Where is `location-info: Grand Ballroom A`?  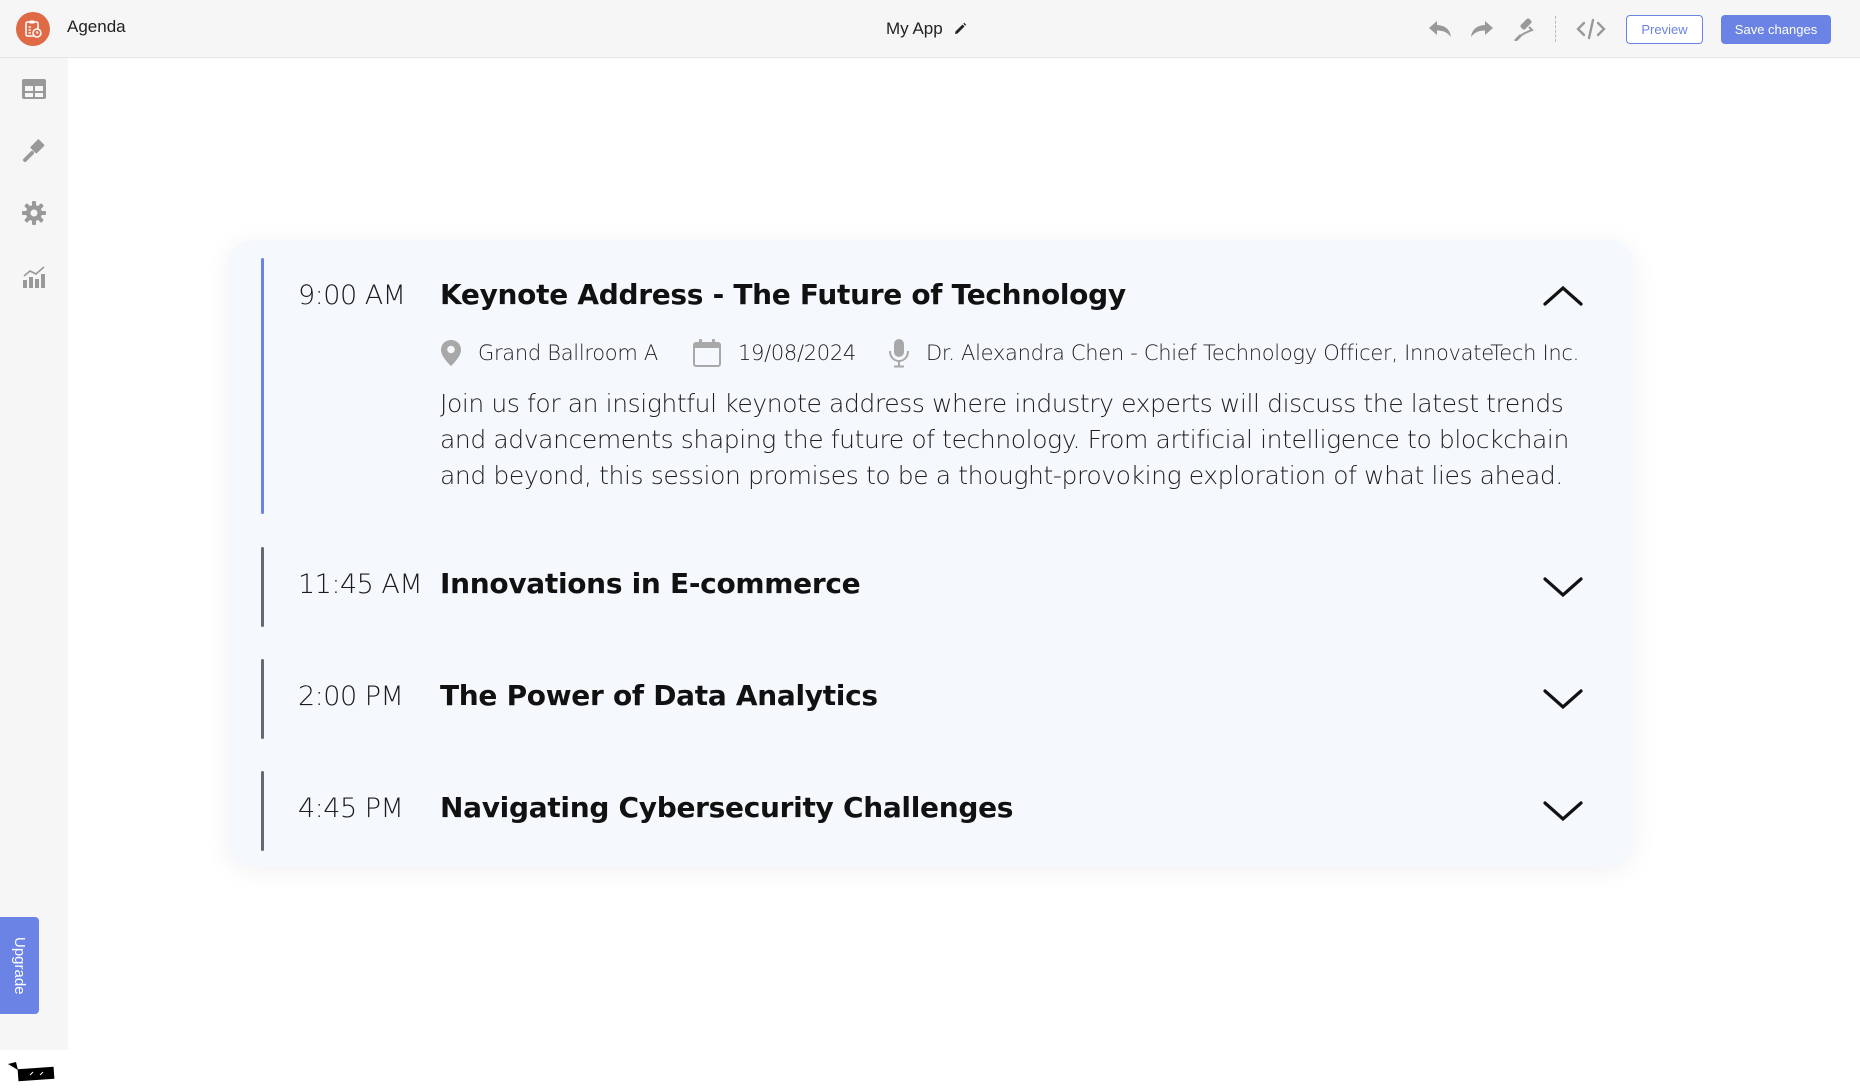
location-info: Grand Ballroom A is located at coordinates (549, 353).